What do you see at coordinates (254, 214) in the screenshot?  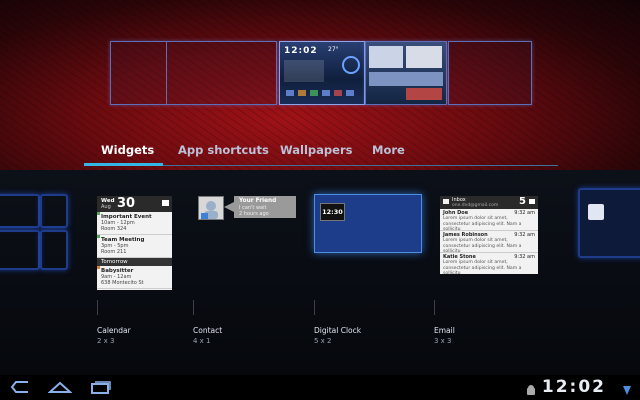 I see `contact-ago: 2 hours ago` at bounding box center [254, 214].